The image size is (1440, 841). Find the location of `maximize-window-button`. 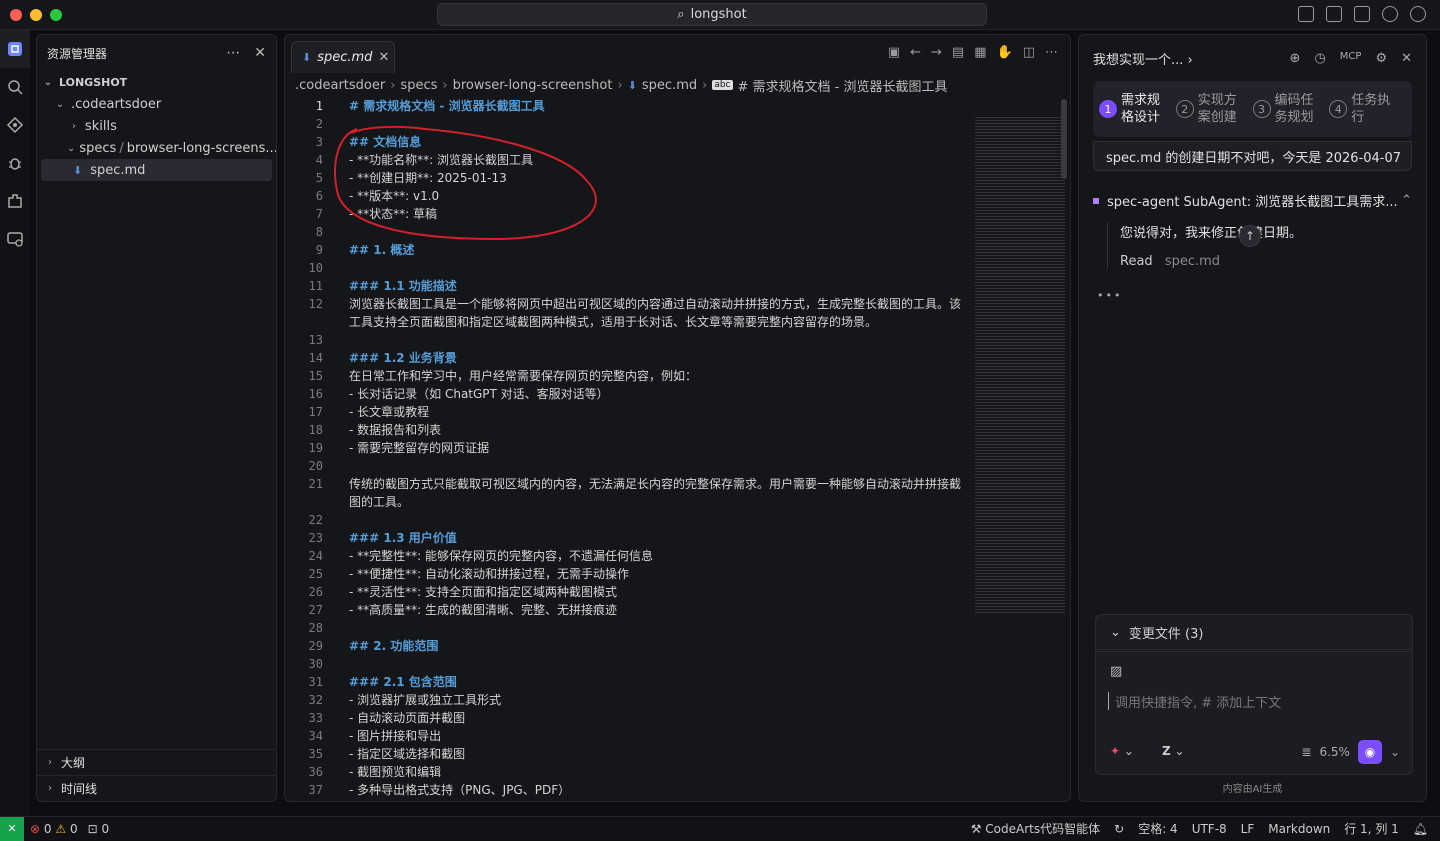

maximize-window-button is located at coordinates (56, 15).